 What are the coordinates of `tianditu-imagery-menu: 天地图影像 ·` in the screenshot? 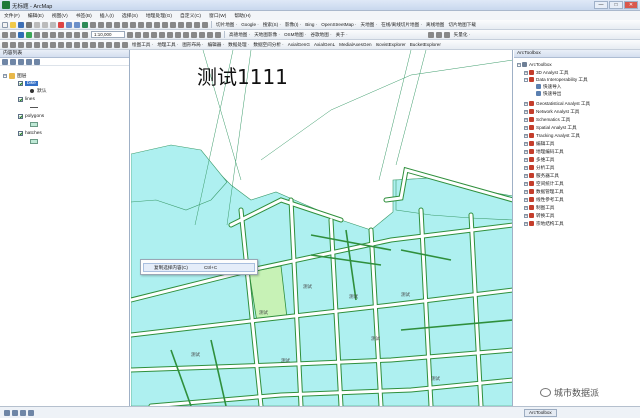 It's located at (267, 35).